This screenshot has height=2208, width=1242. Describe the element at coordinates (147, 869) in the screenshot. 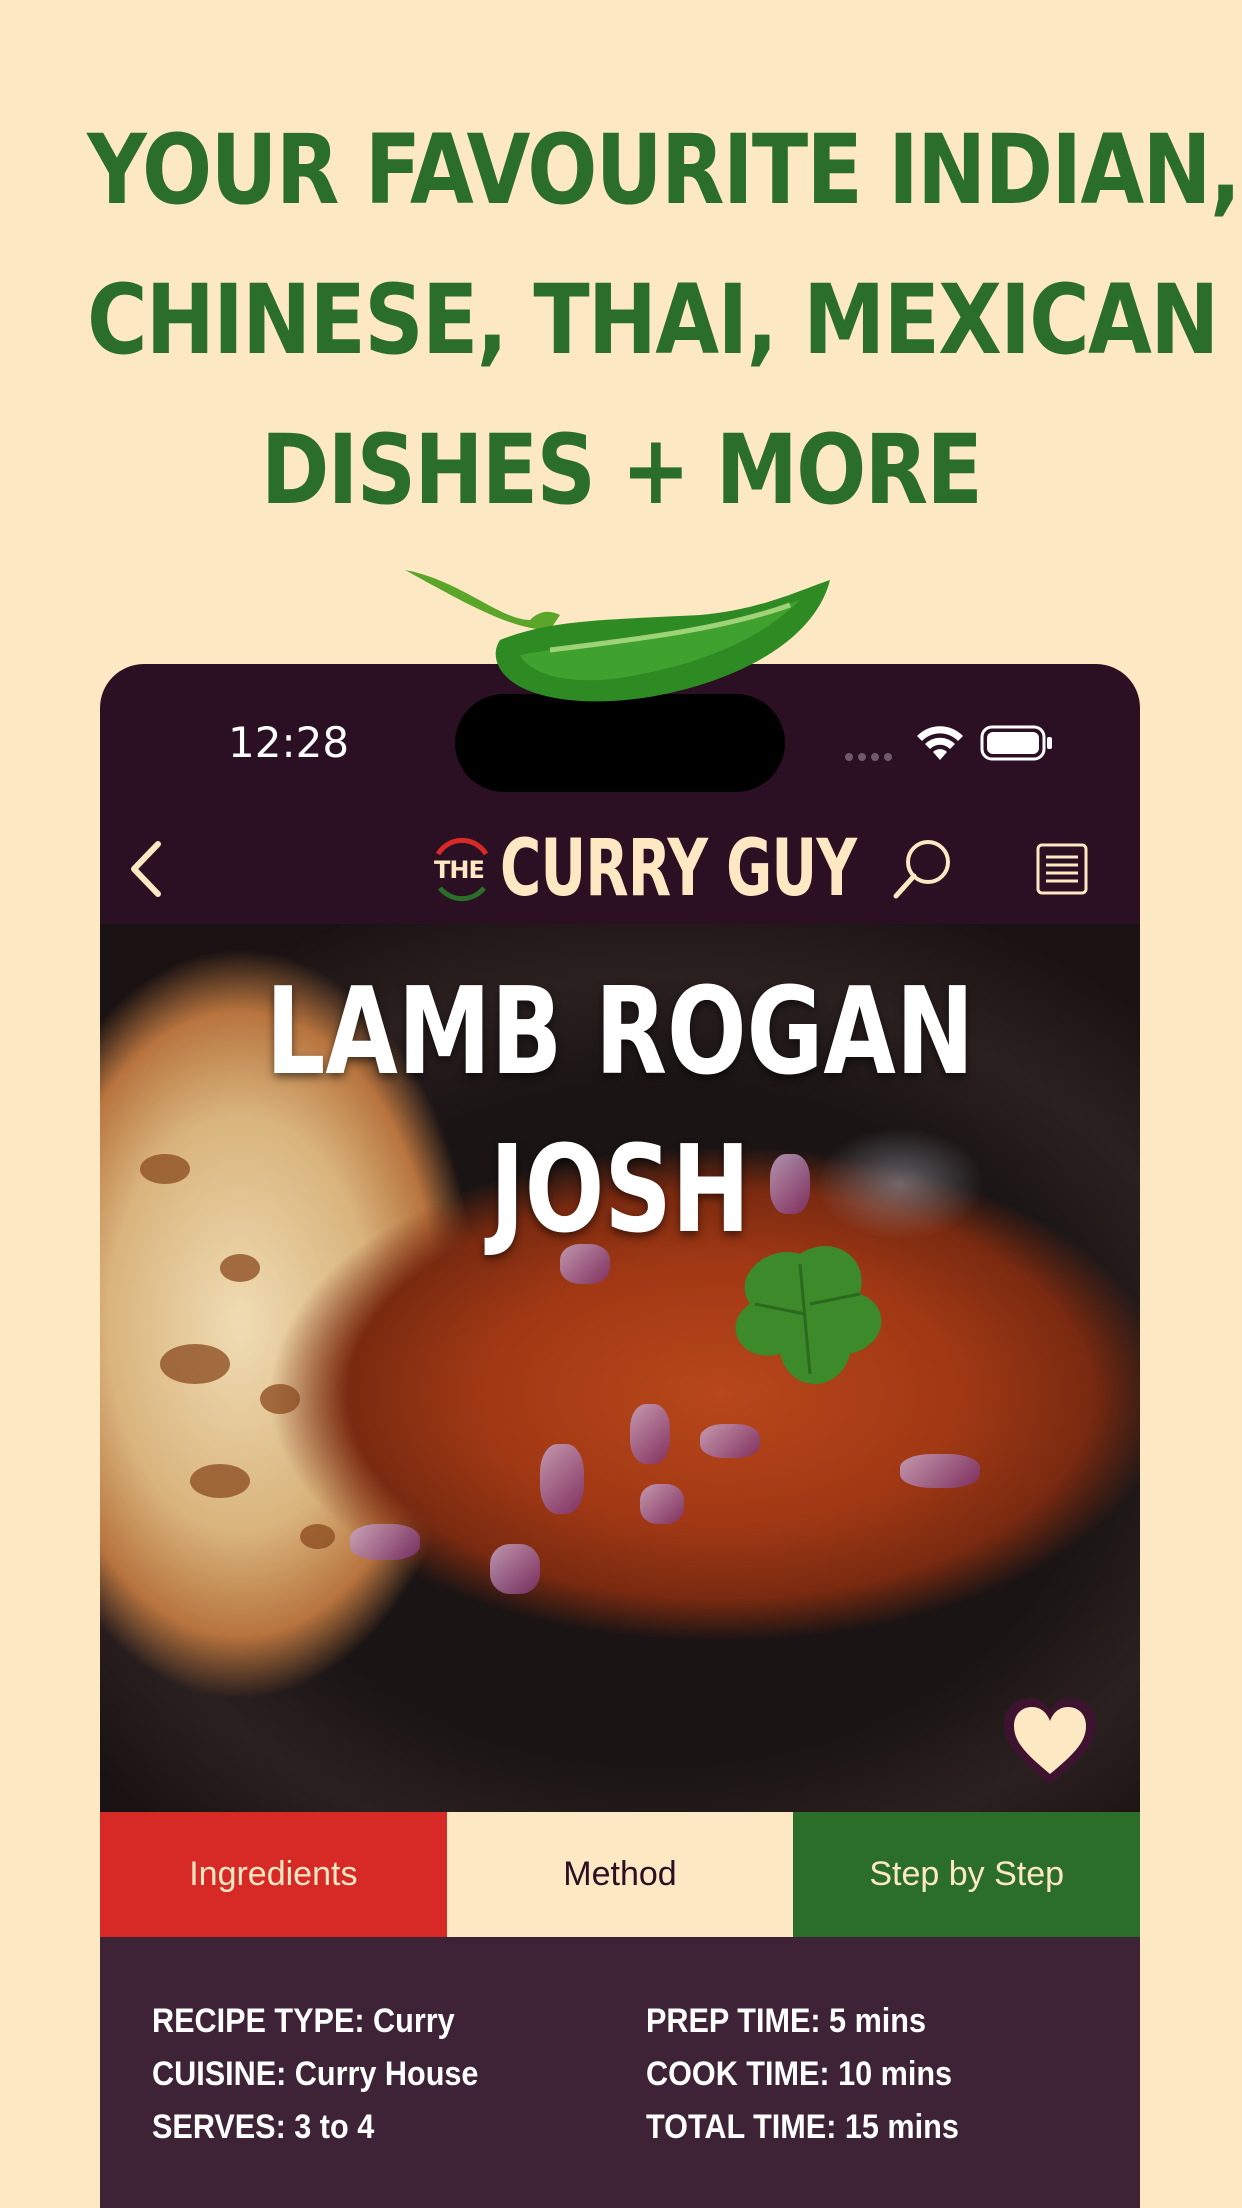

I see `back-icon` at that location.